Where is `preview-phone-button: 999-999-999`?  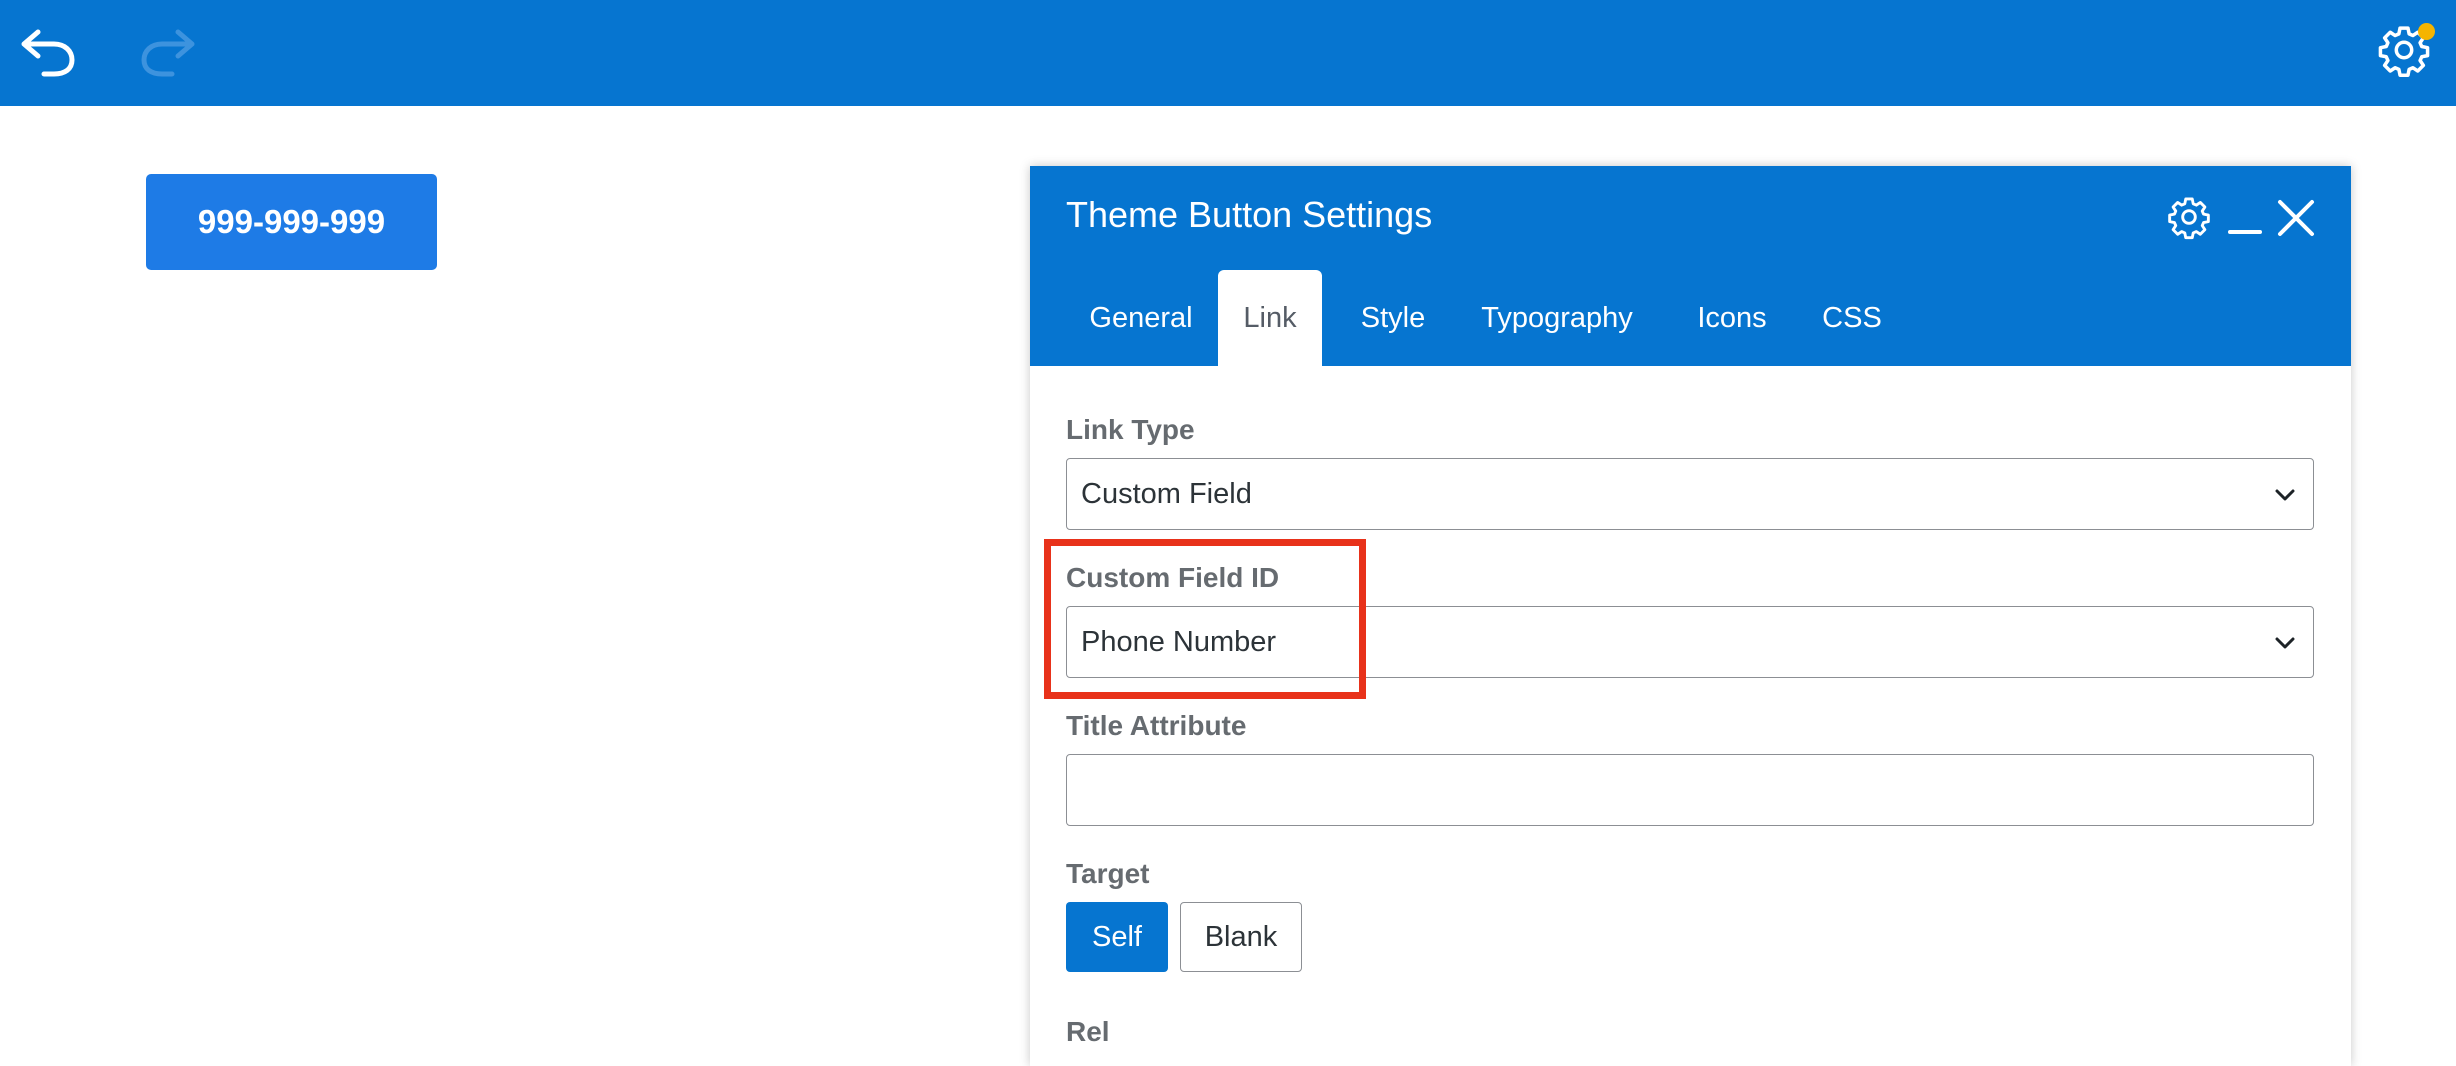 preview-phone-button: 999-999-999 is located at coordinates (291, 222).